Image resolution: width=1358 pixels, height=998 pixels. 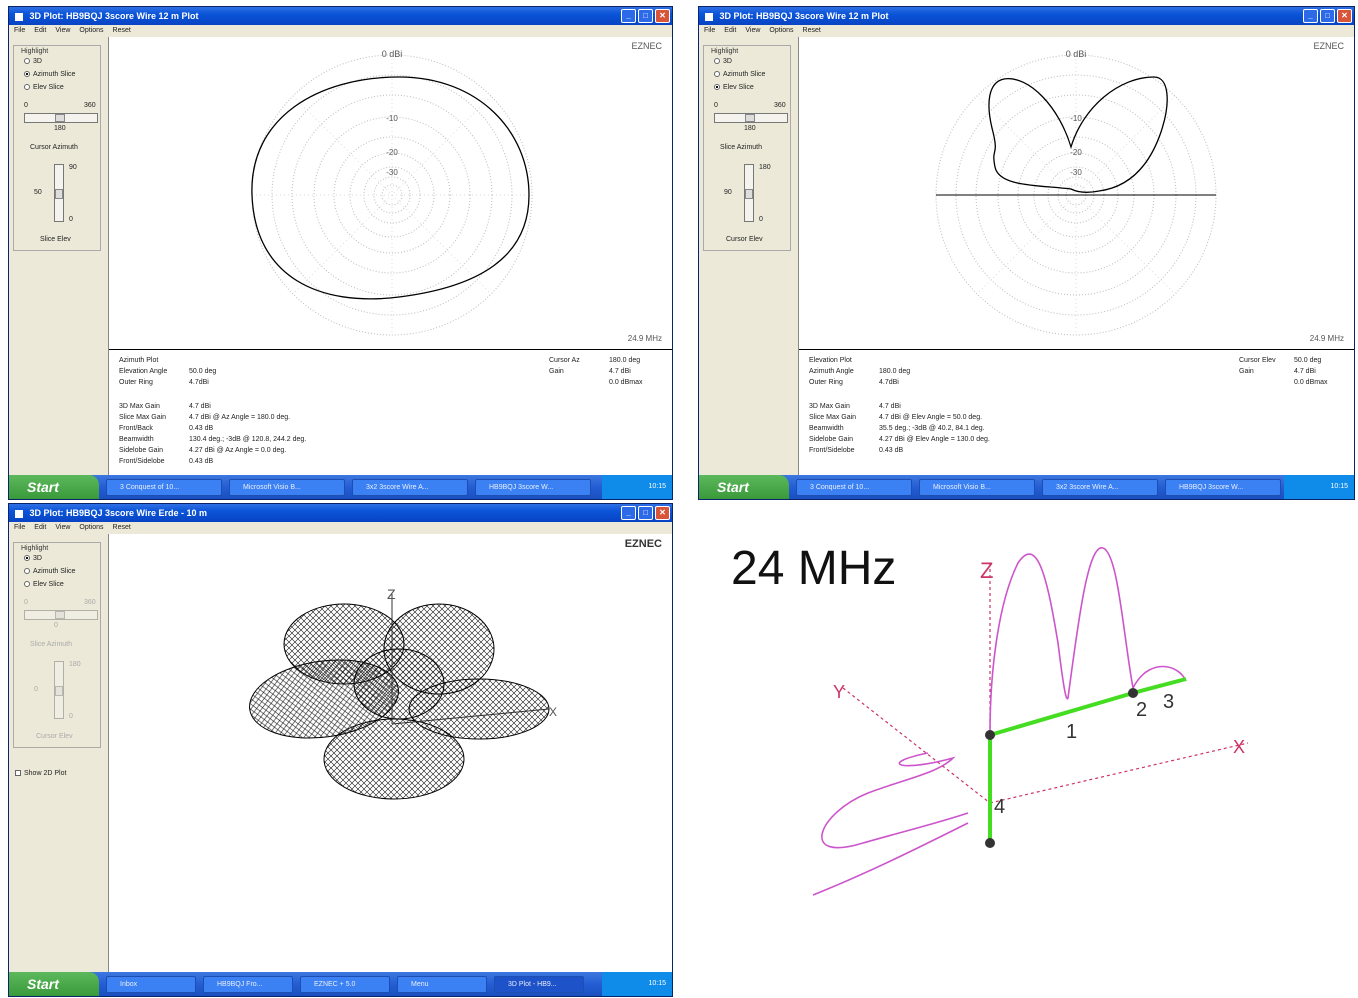 What do you see at coordinates (895, 371) in the screenshot?
I see `info-value: 180.0 deg` at bounding box center [895, 371].